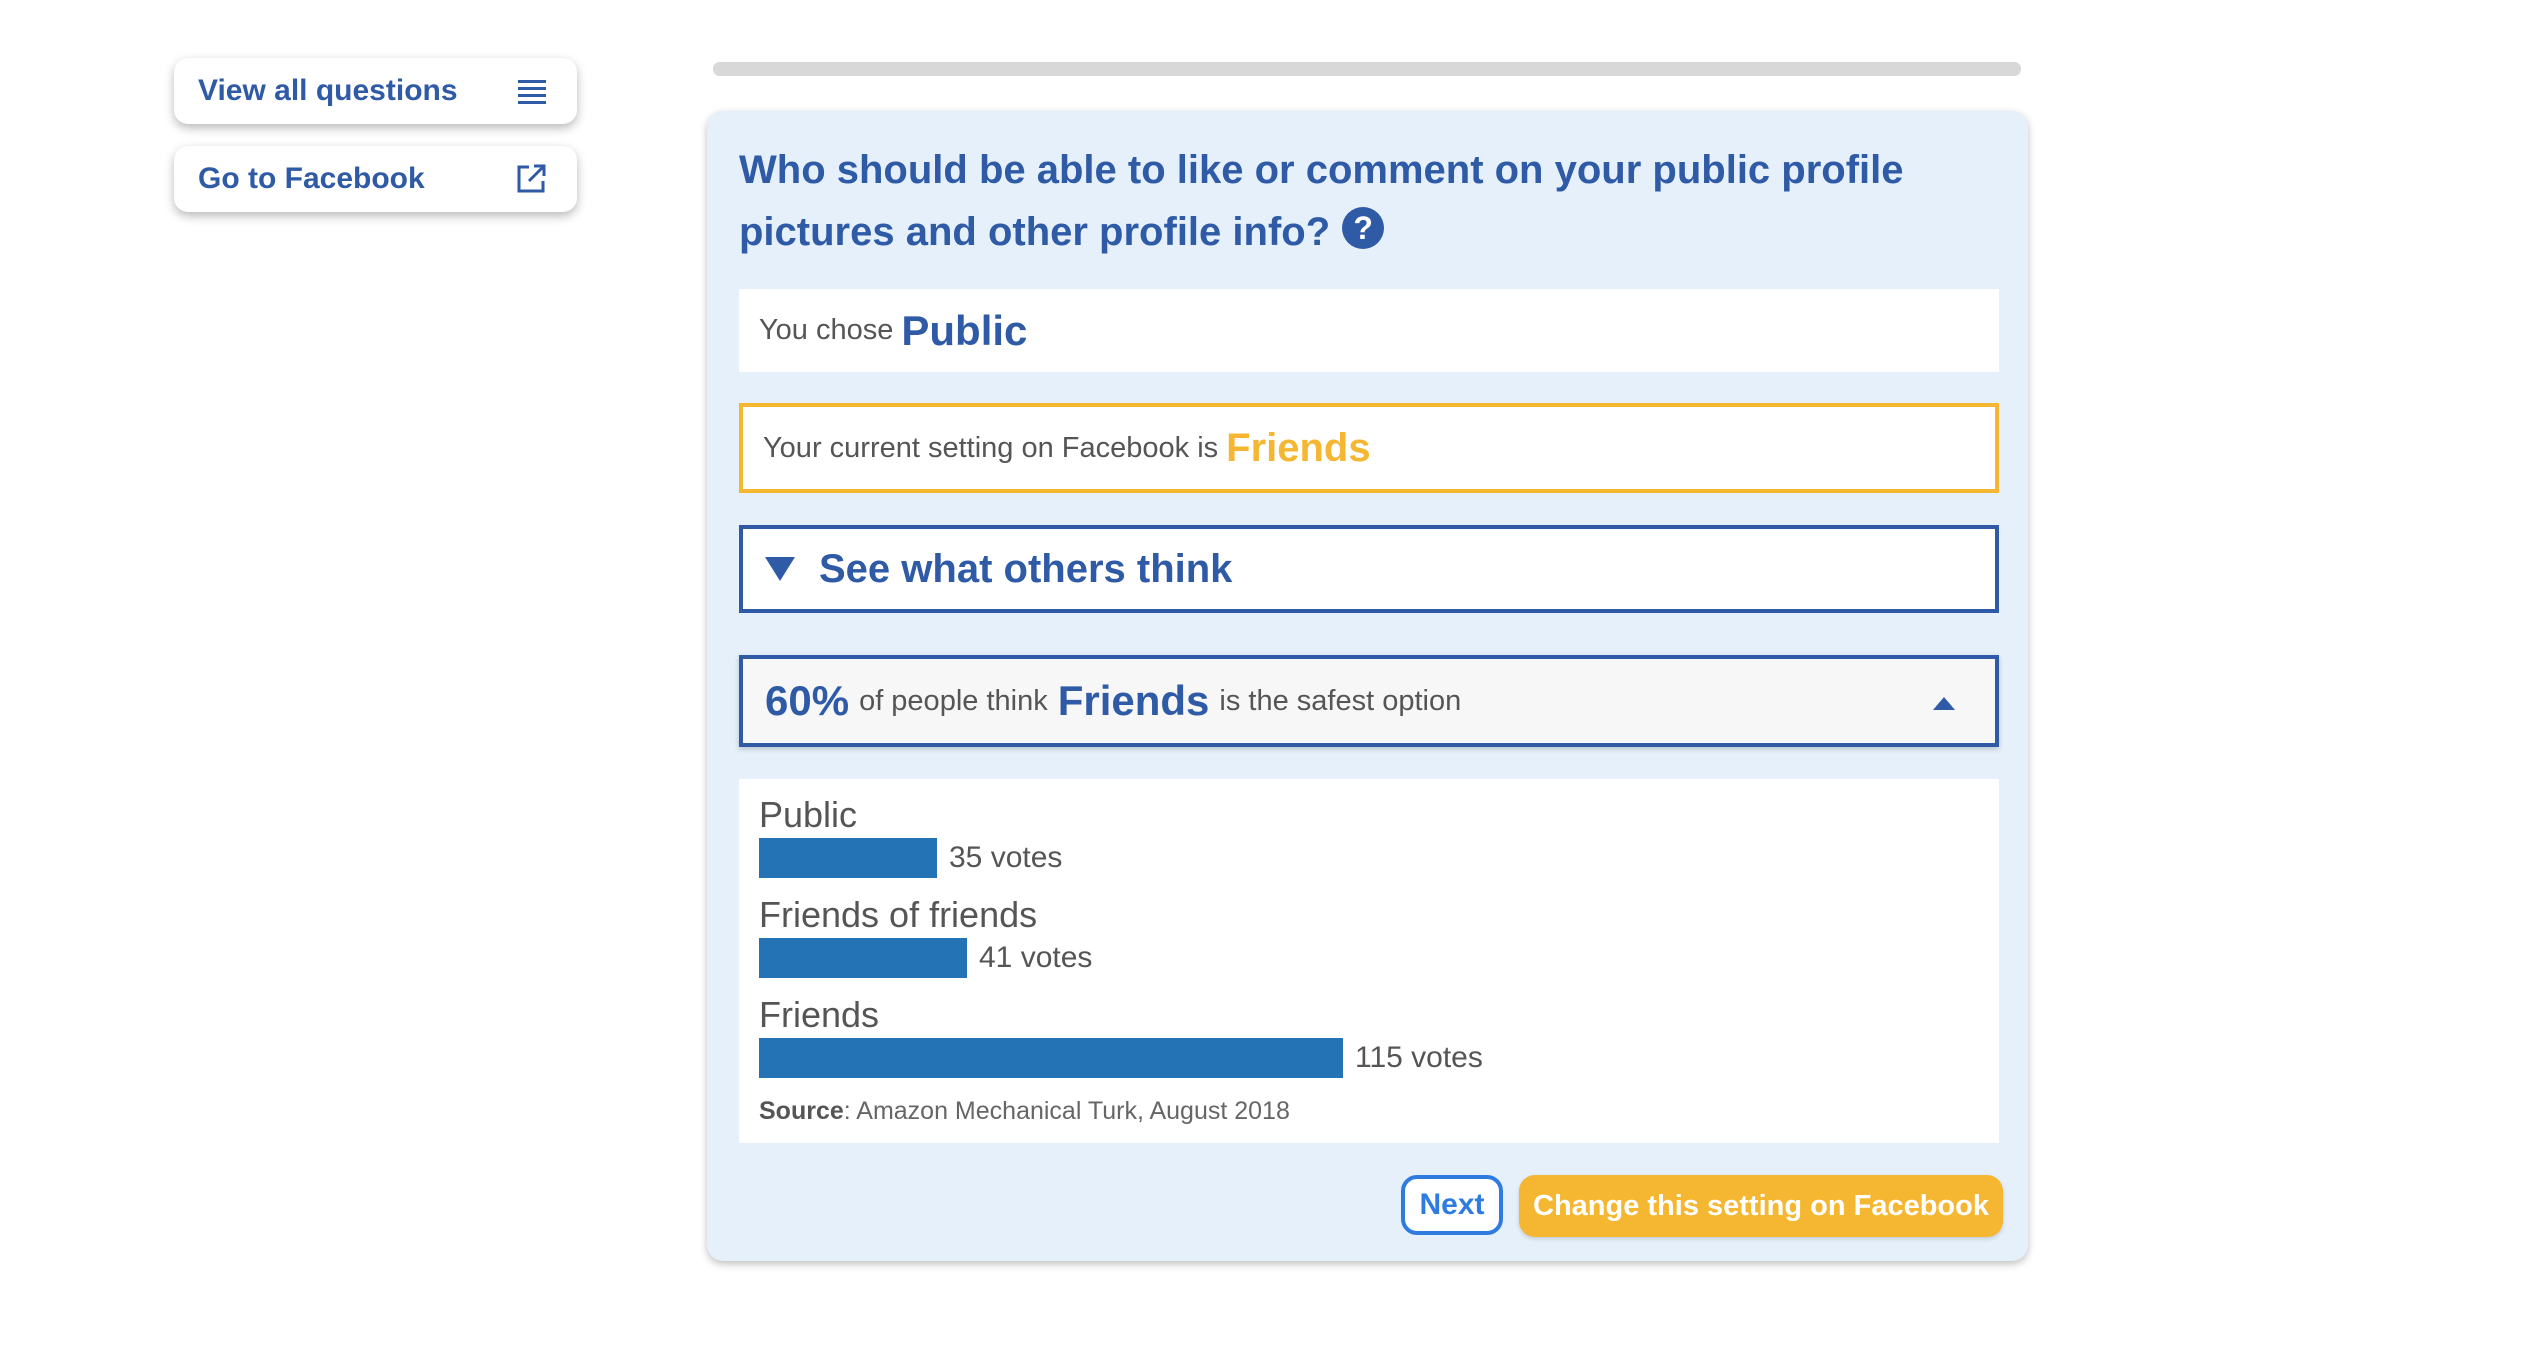 This screenshot has height=1362, width=2534. I want to click on caret-down-icon, so click(780, 569).